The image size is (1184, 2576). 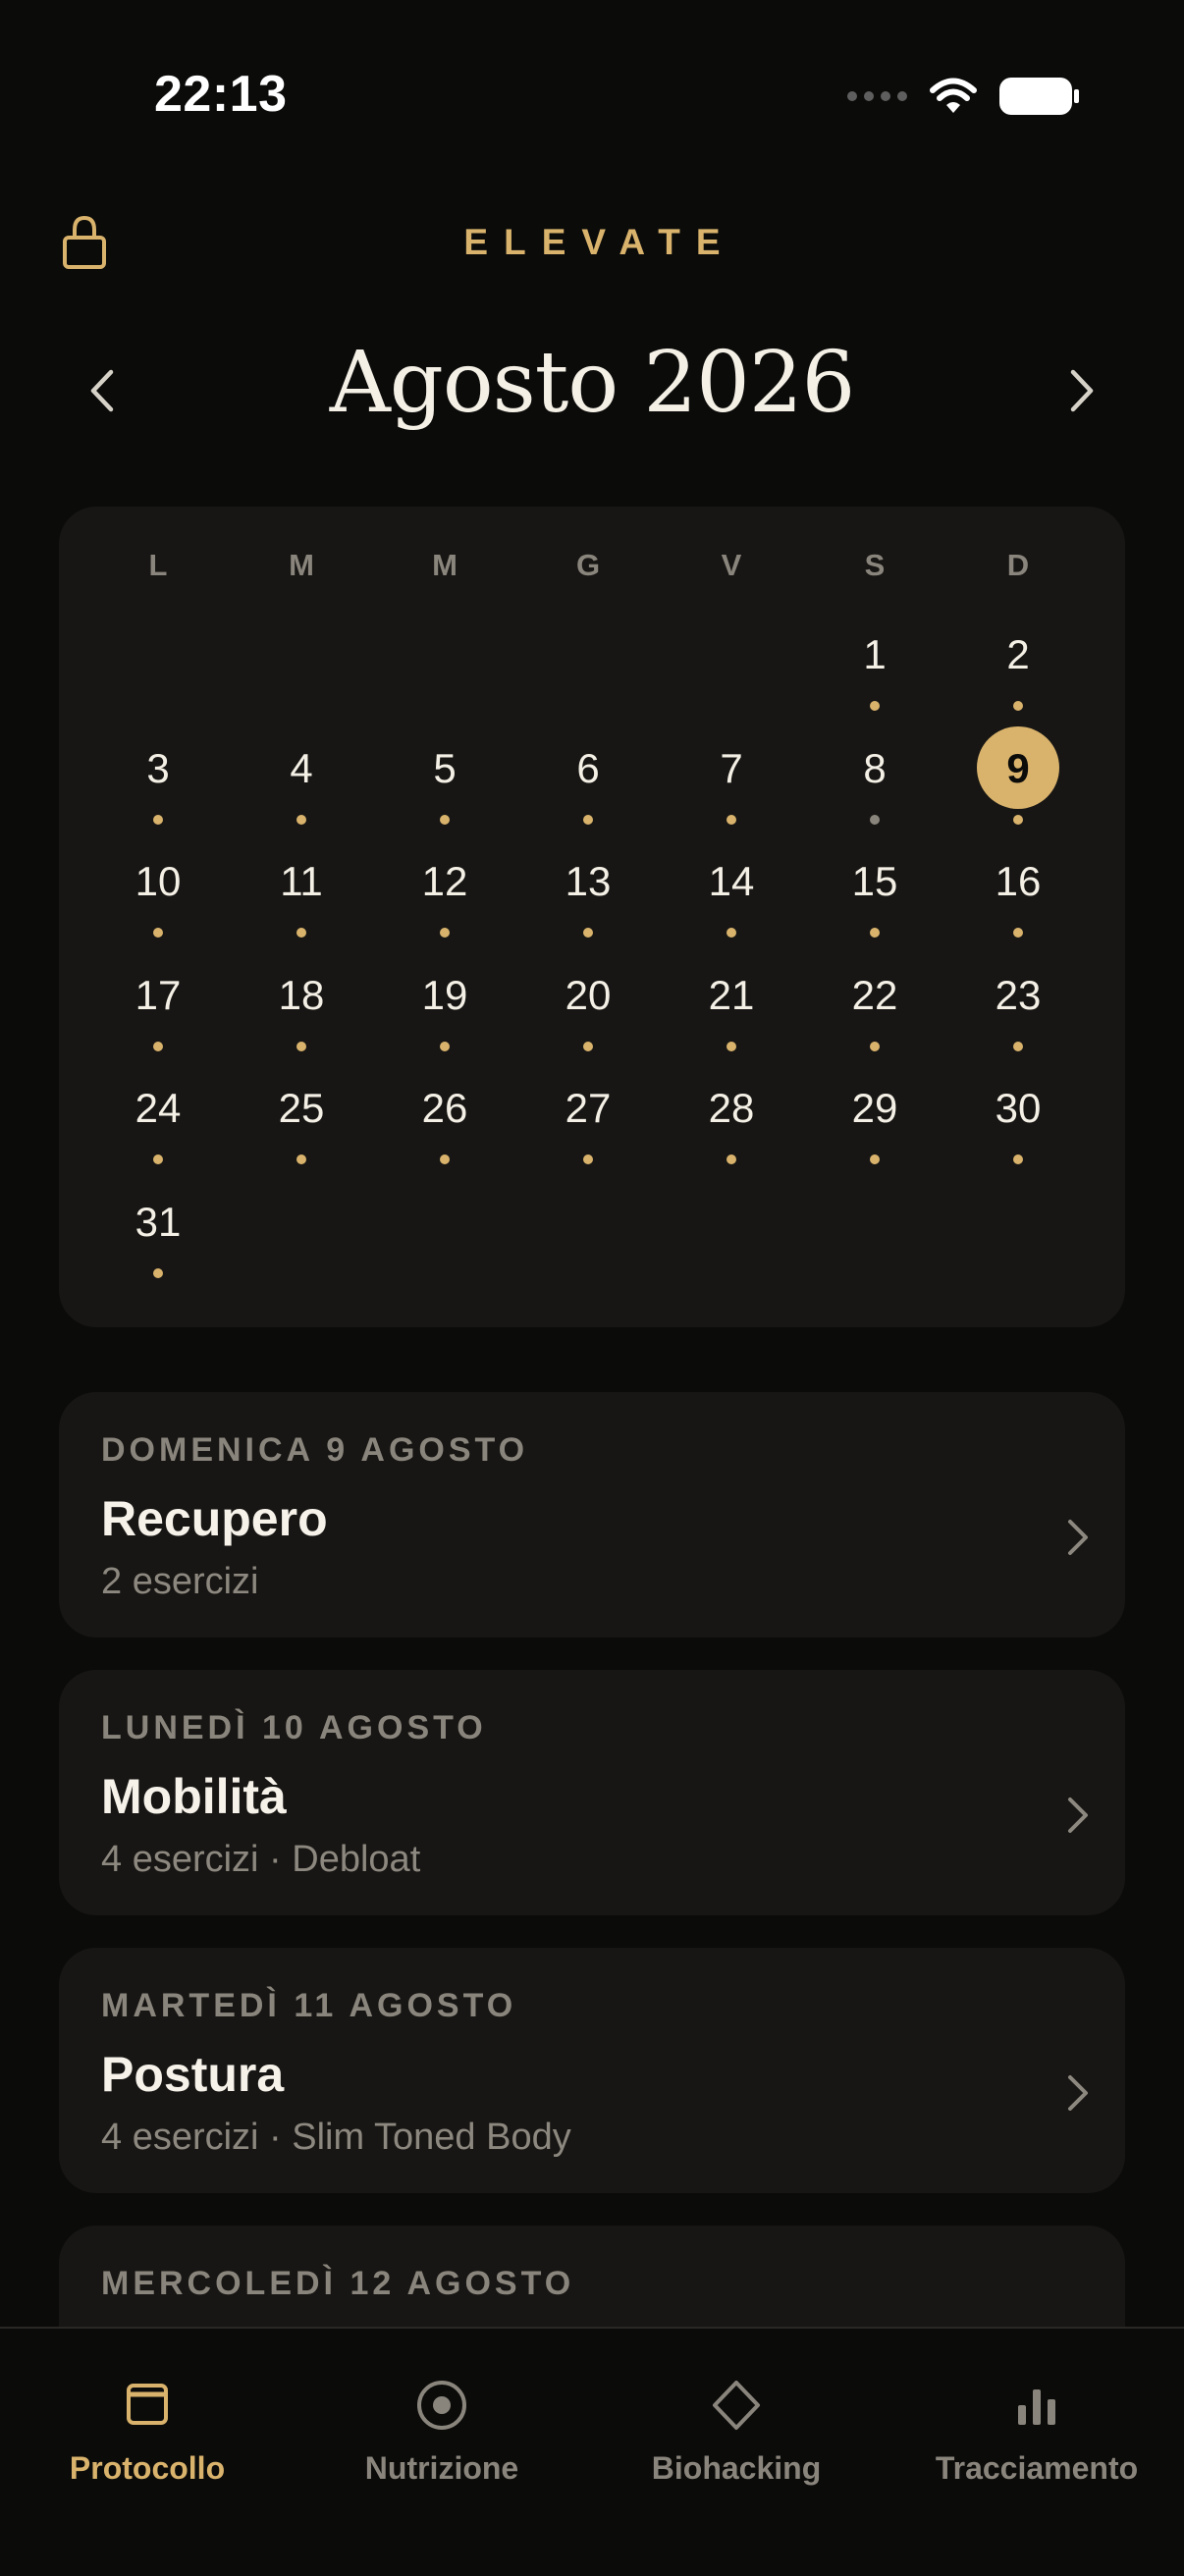 I want to click on session-card: DOMENICA 9 AGOSTO Recupero 2 esercizi, so click(x=592, y=1514).